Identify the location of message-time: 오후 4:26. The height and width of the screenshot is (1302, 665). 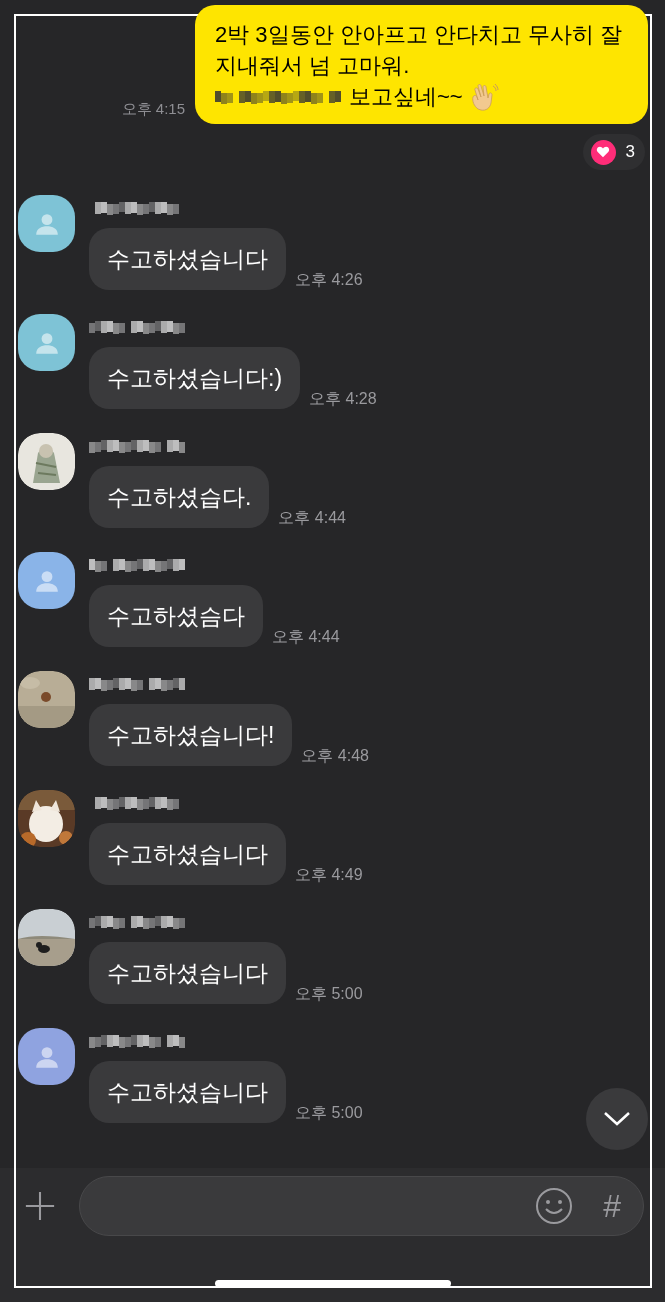
(329, 280).